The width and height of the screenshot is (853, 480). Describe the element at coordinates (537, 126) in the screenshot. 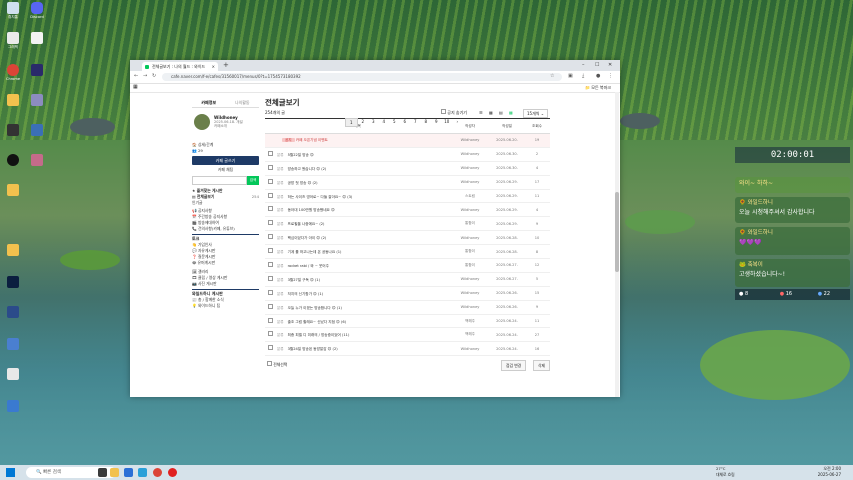

I see `col-views: 조회수` at that location.